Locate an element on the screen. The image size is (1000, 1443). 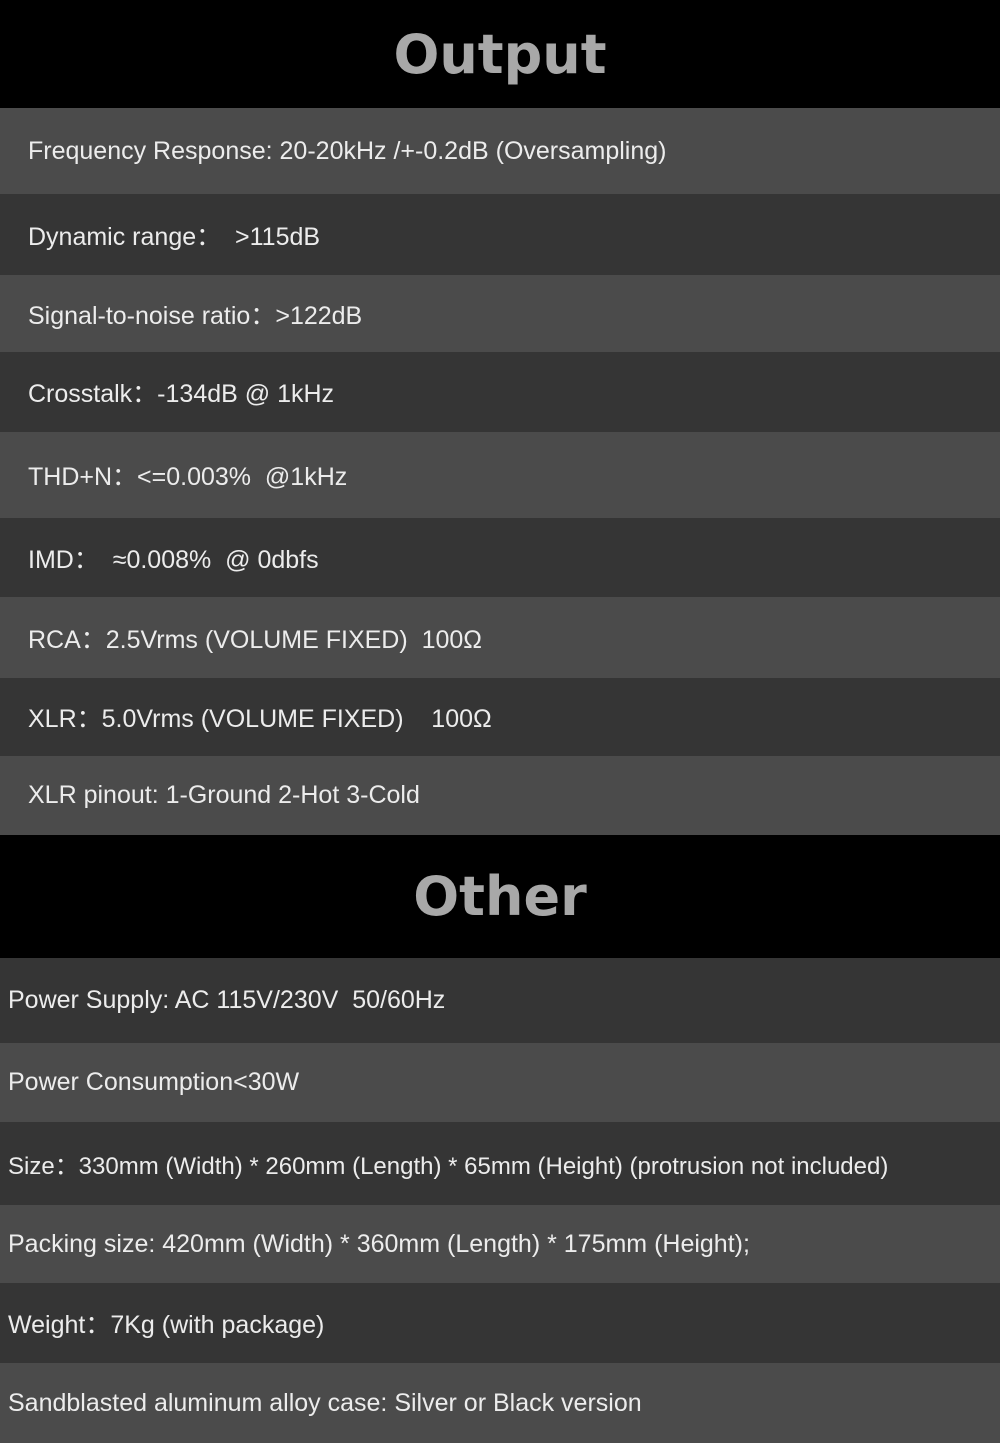
spec-text: IMD： ≈0.008% @ 0dbfs is located at coordinates (173, 559).